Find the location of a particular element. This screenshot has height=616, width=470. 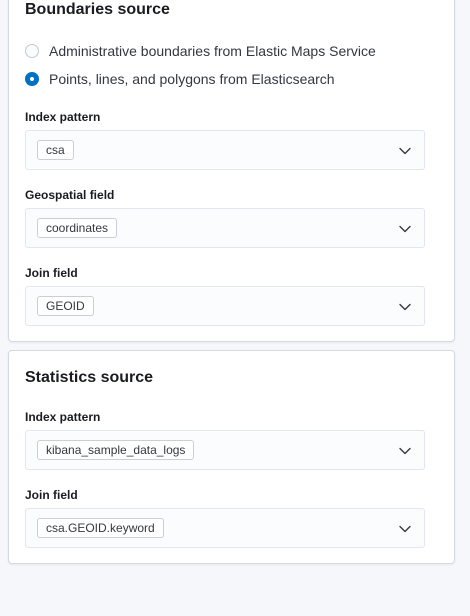

boundaries-source-title: Boundaries source is located at coordinates (97, 9).